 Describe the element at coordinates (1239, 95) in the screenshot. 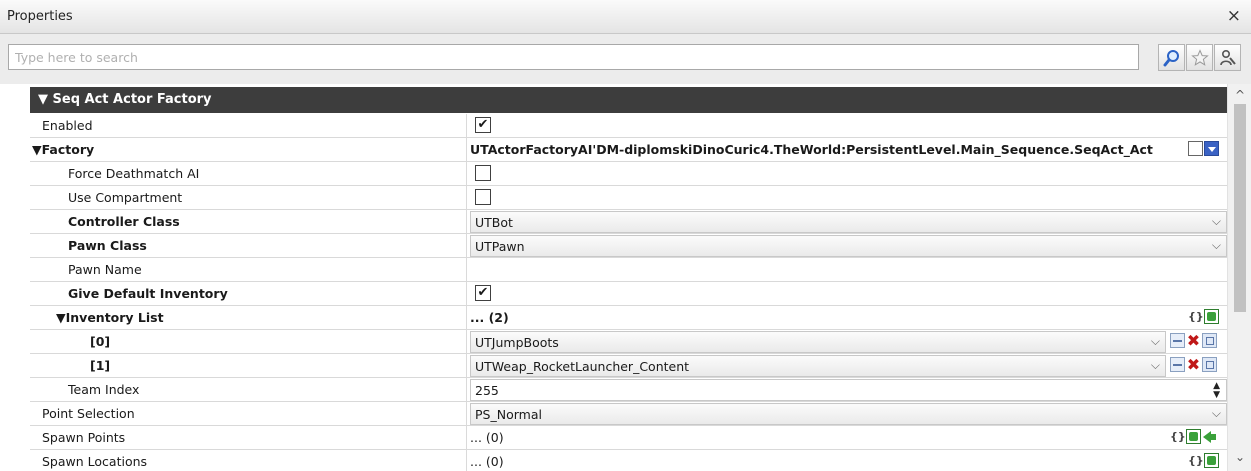

I see `scroll-up-icon: ^` at that location.